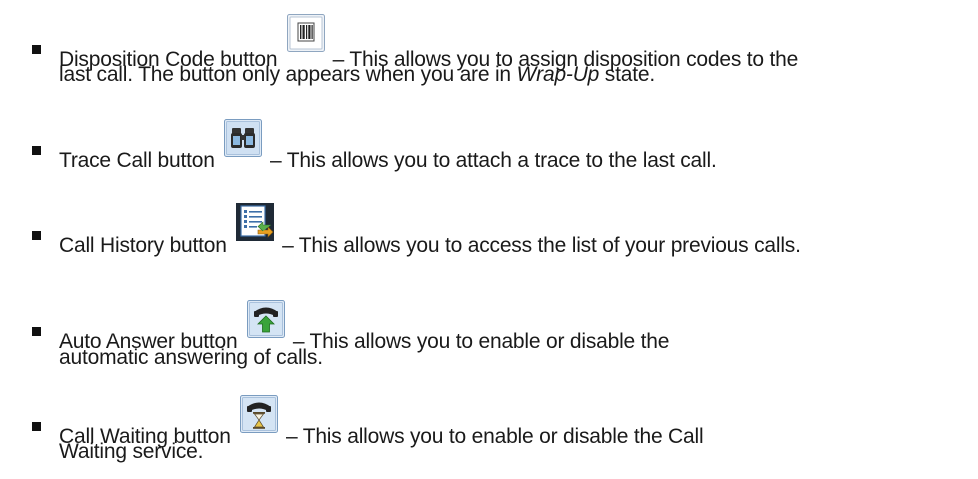 The width and height of the screenshot is (978, 479). I want to click on call-waiting-button, so click(259, 417).